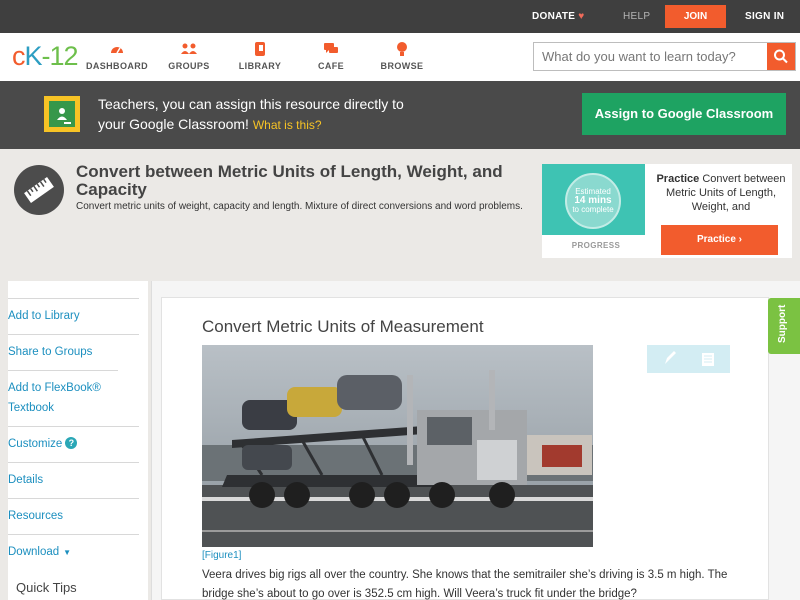  I want to click on nav-dashboard: DASHBOARD, so click(117, 56).